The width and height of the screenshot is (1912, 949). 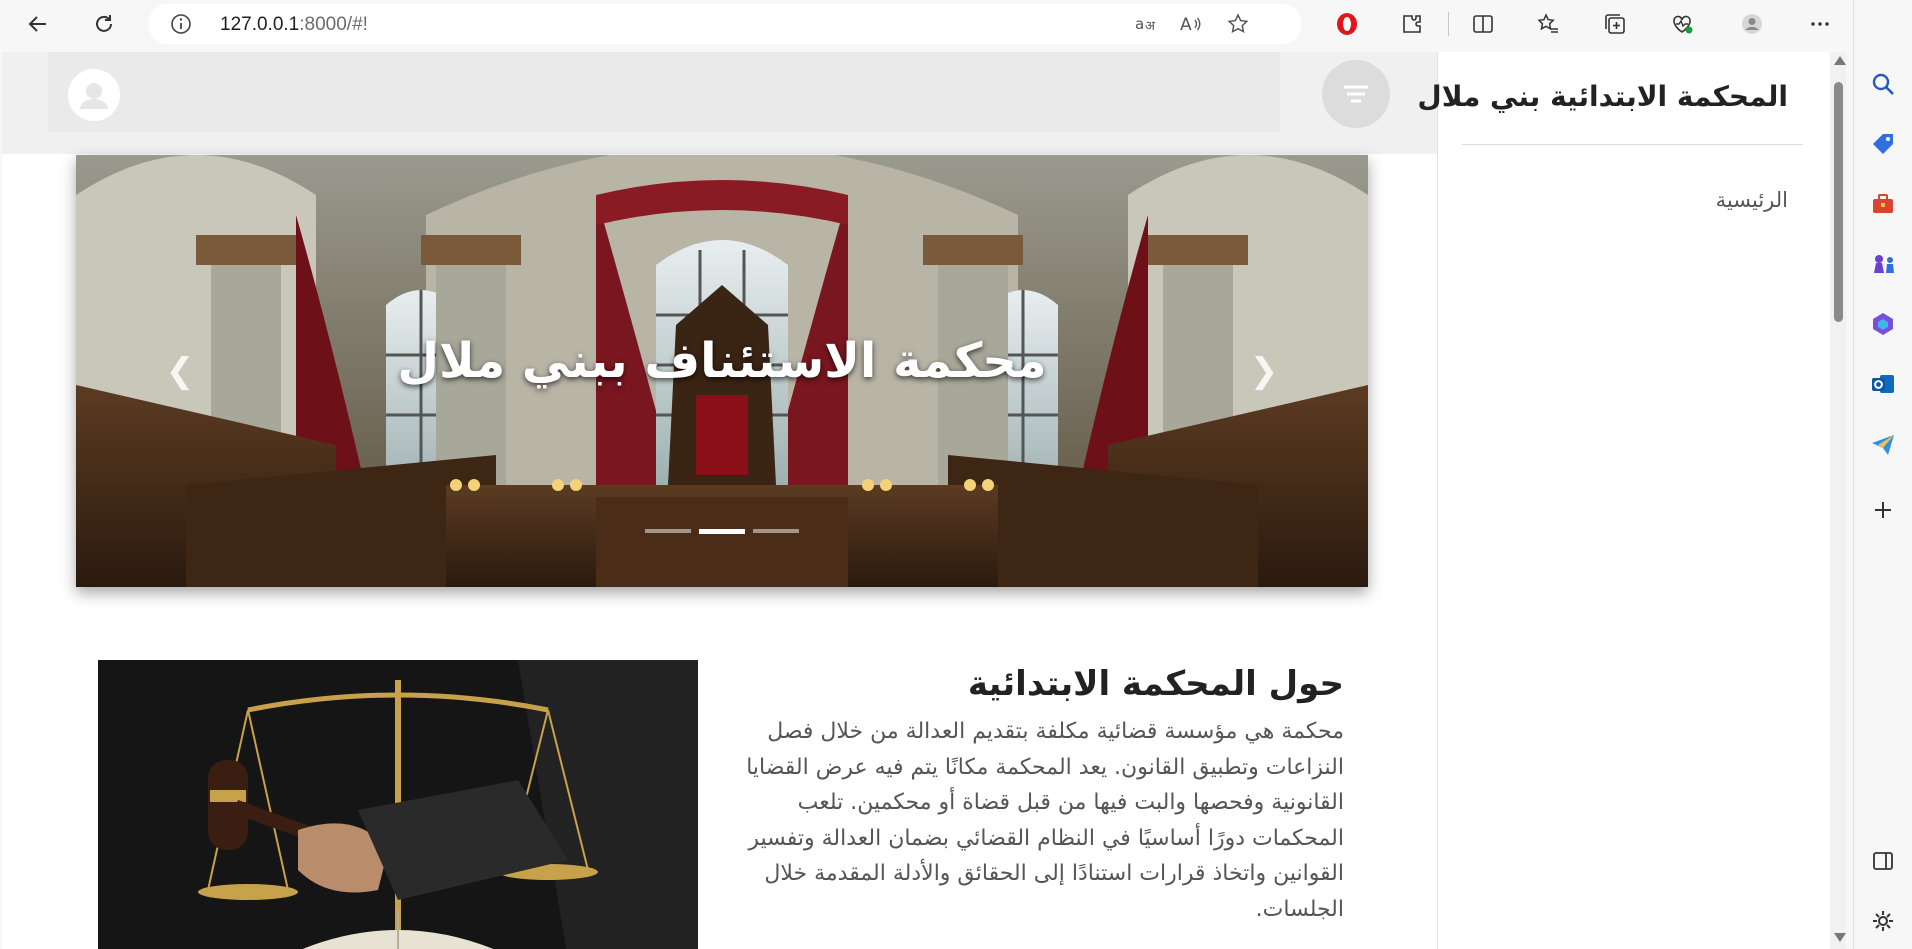 What do you see at coordinates (1632, 144) in the screenshot?
I see `drawer-divider` at bounding box center [1632, 144].